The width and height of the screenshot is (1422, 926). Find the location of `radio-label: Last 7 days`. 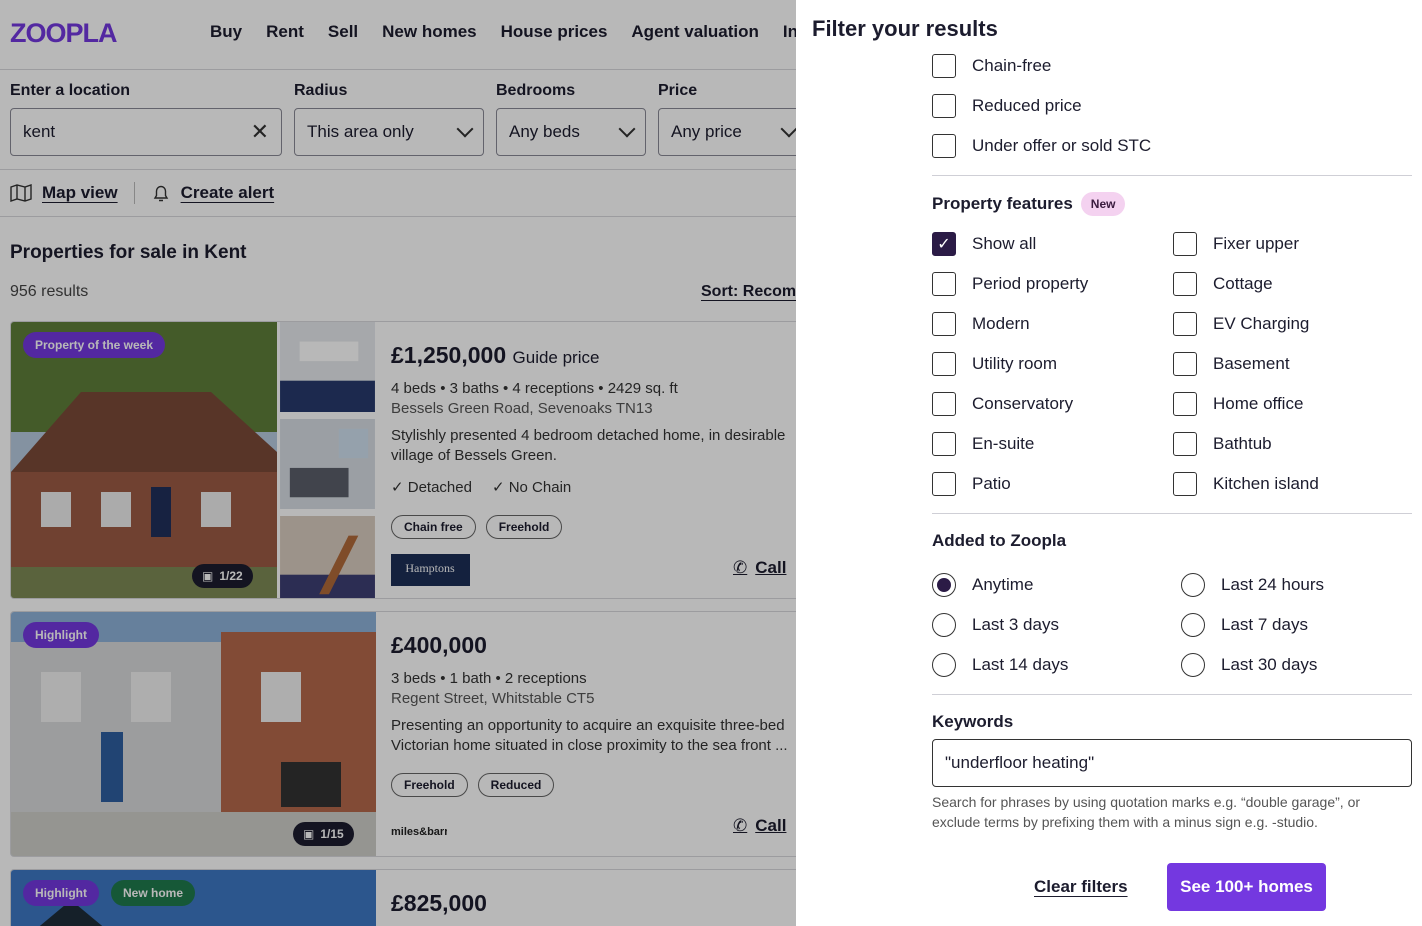

radio-label: Last 7 days is located at coordinates (1264, 624).